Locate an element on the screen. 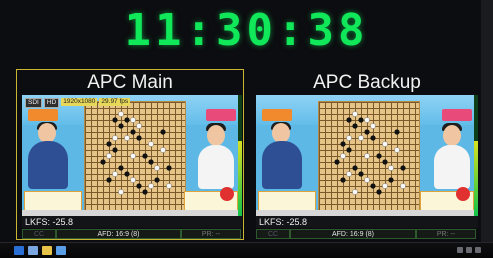  taskbar-icons is located at coordinates (40, 250).